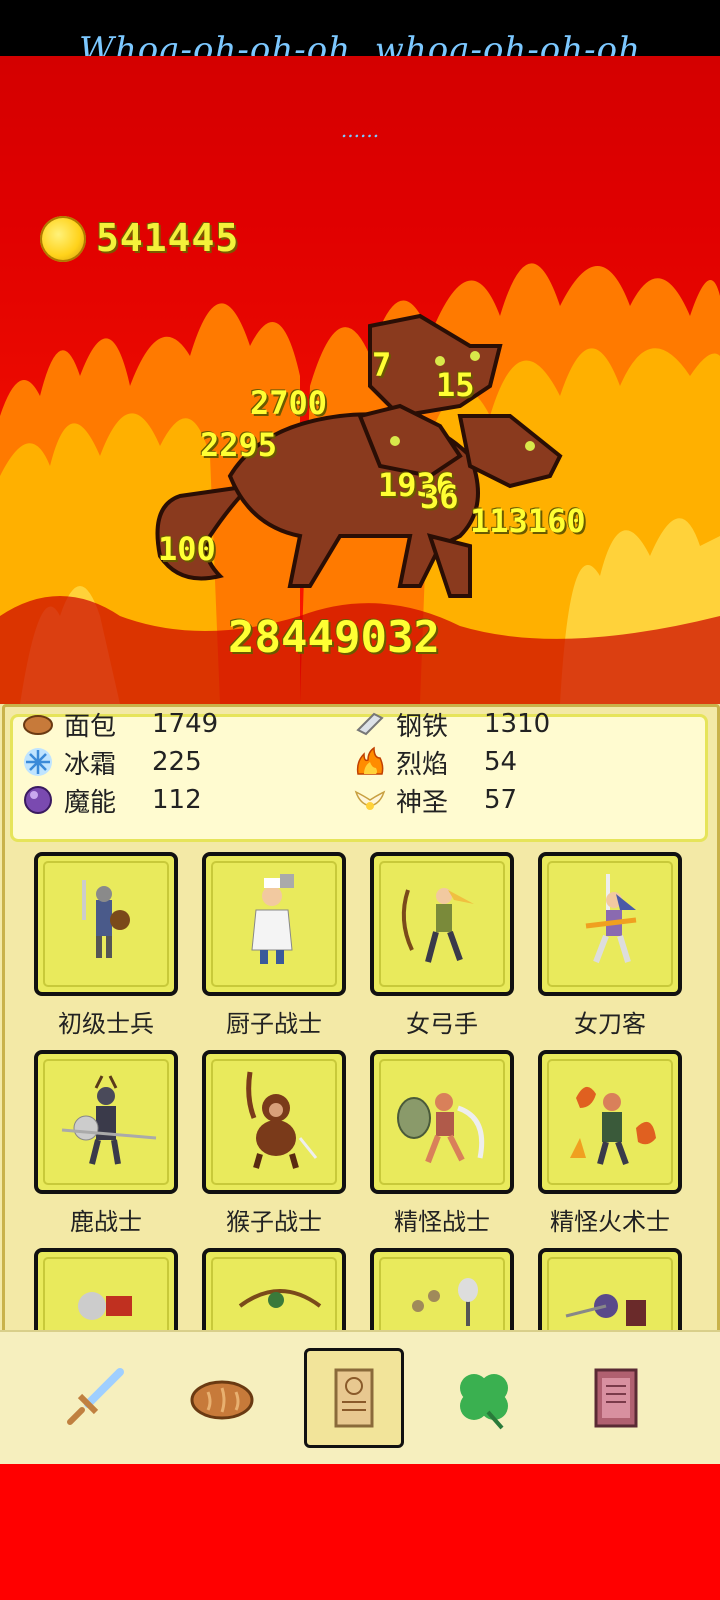 The width and height of the screenshot is (720, 1600). Describe the element at coordinates (109, 1120) in the screenshot. I see `deer-warrior-sprite` at that location.